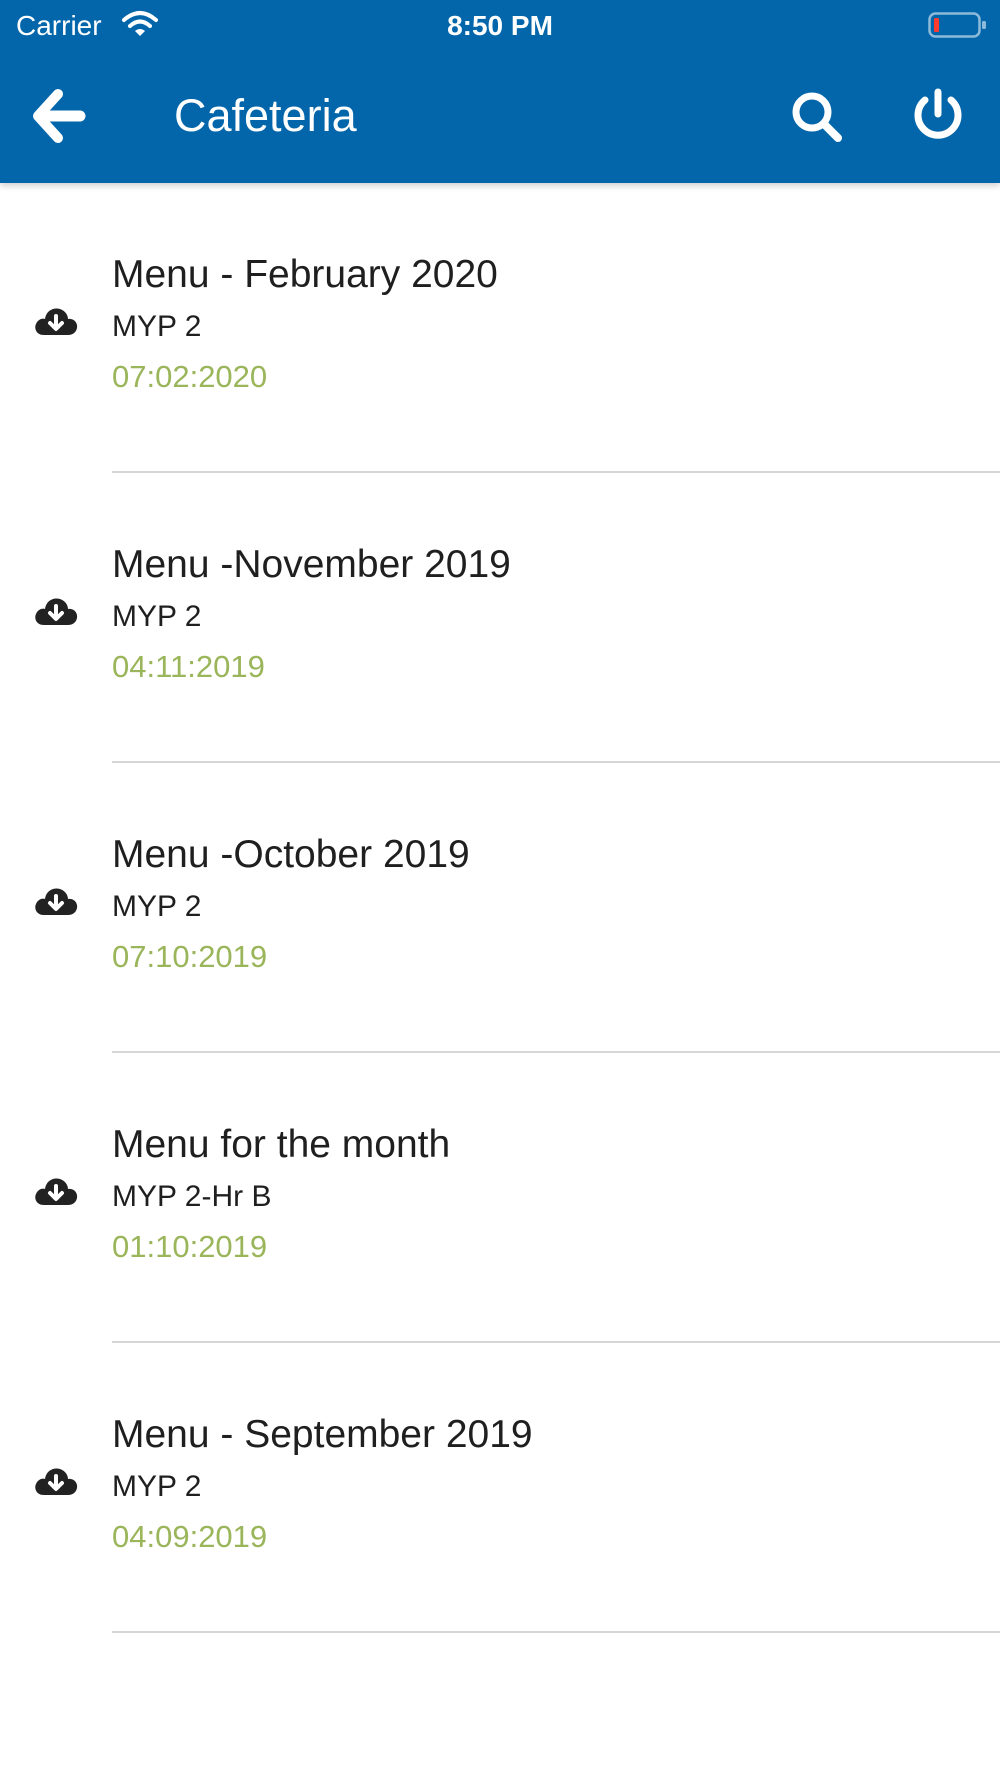 The height and width of the screenshot is (1778, 1000). What do you see at coordinates (500, 25) in the screenshot?
I see `status-time: 8:50 PM` at bounding box center [500, 25].